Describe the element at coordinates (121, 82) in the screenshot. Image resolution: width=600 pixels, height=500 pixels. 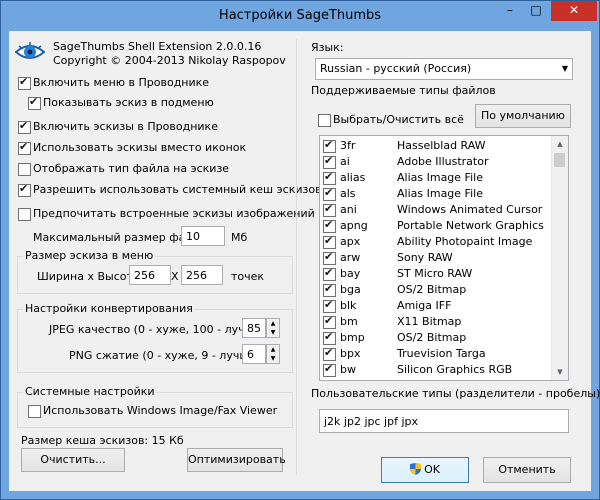
I see `option-label-menu: Включить меню в Проводнике` at that location.